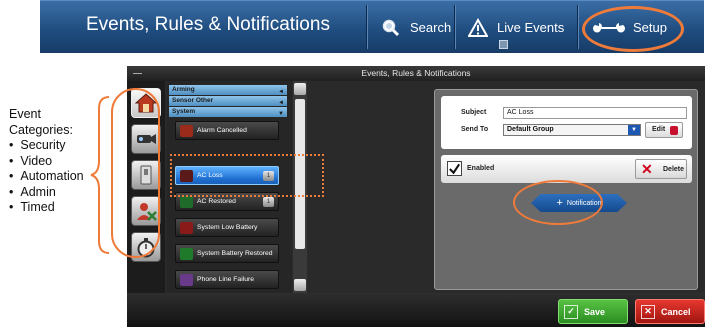 This screenshot has width=714, height=327. Describe the element at coordinates (186, 280) in the screenshot. I see `phone-line-failure-icon` at that location.